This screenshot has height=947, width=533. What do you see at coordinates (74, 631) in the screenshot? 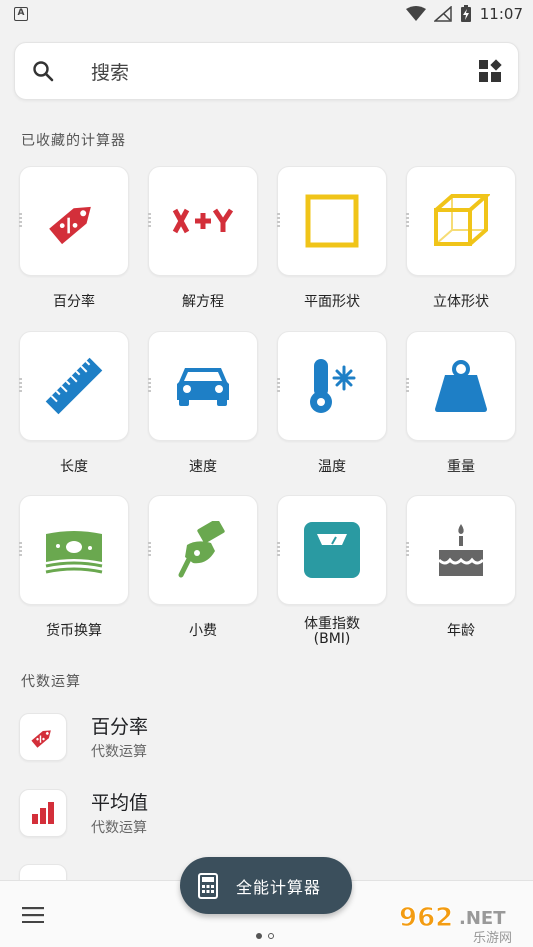
I see `favorite-label: 货币换算` at bounding box center [74, 631].